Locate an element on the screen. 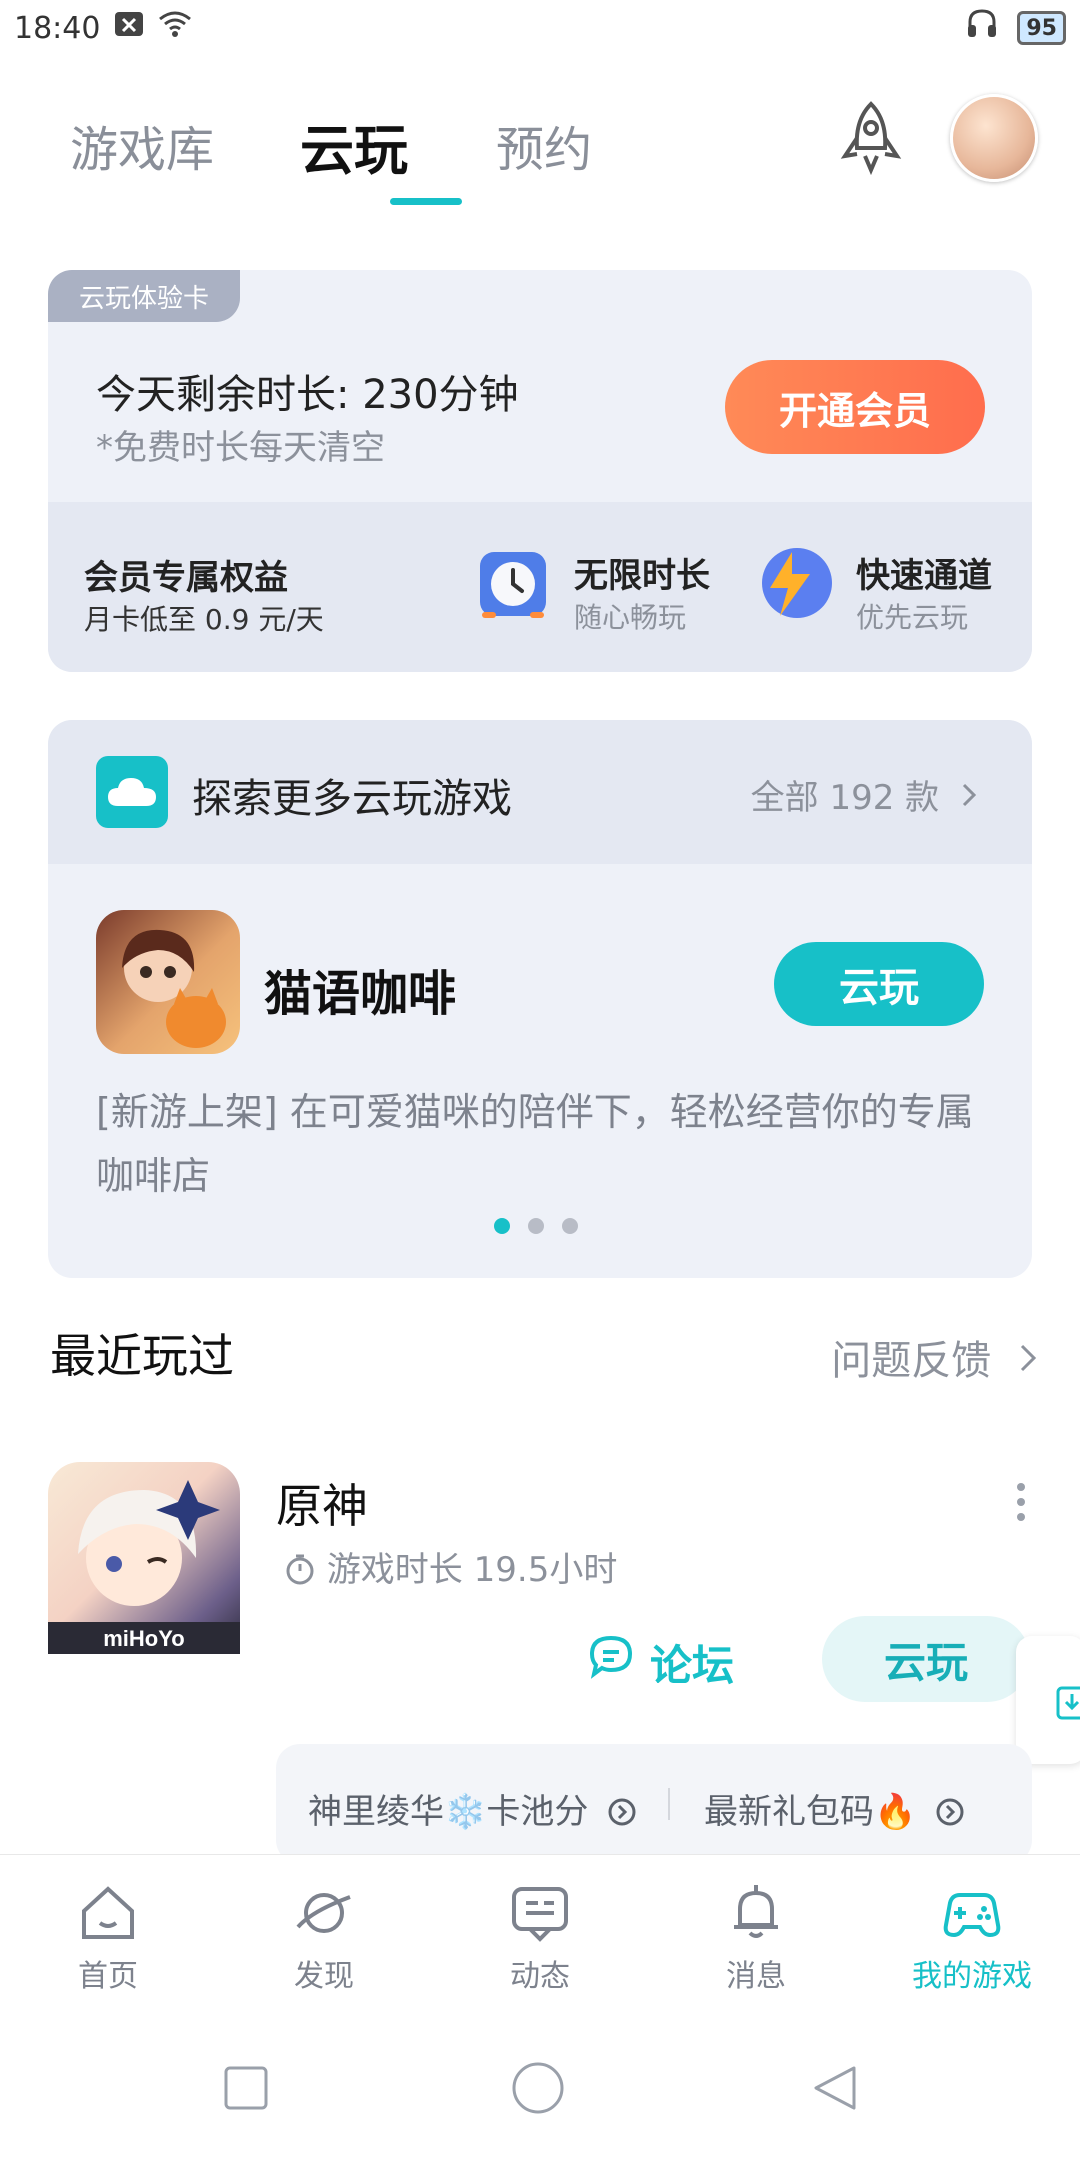 This screenshot has height=2160, width=1080. play-time: 游戏时长 19.5小时 is located at coordinates (450, 1566).